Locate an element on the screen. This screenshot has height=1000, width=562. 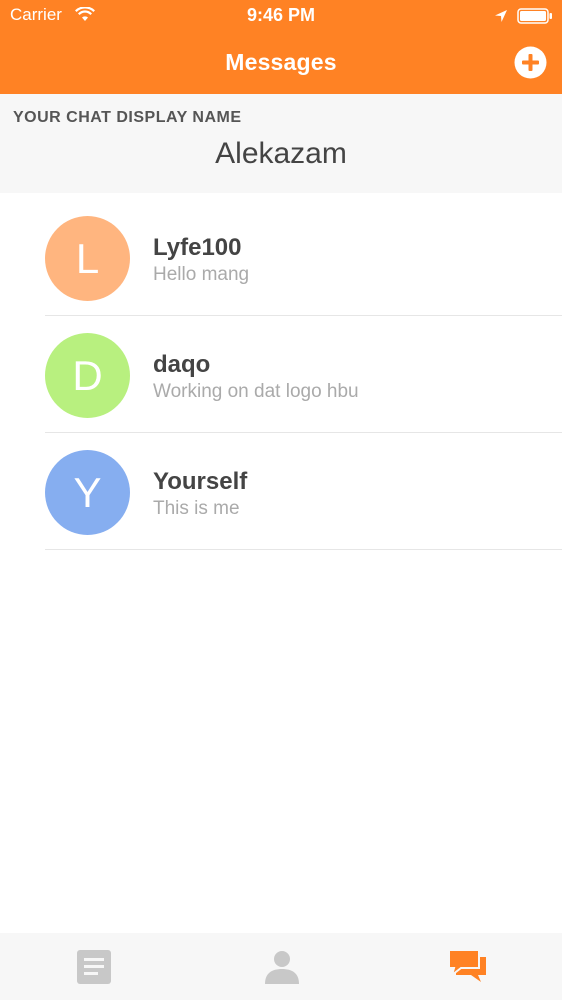
display-name-label: YOUR CHAT DISPLAY NAME is located at coordinates (127, 117).